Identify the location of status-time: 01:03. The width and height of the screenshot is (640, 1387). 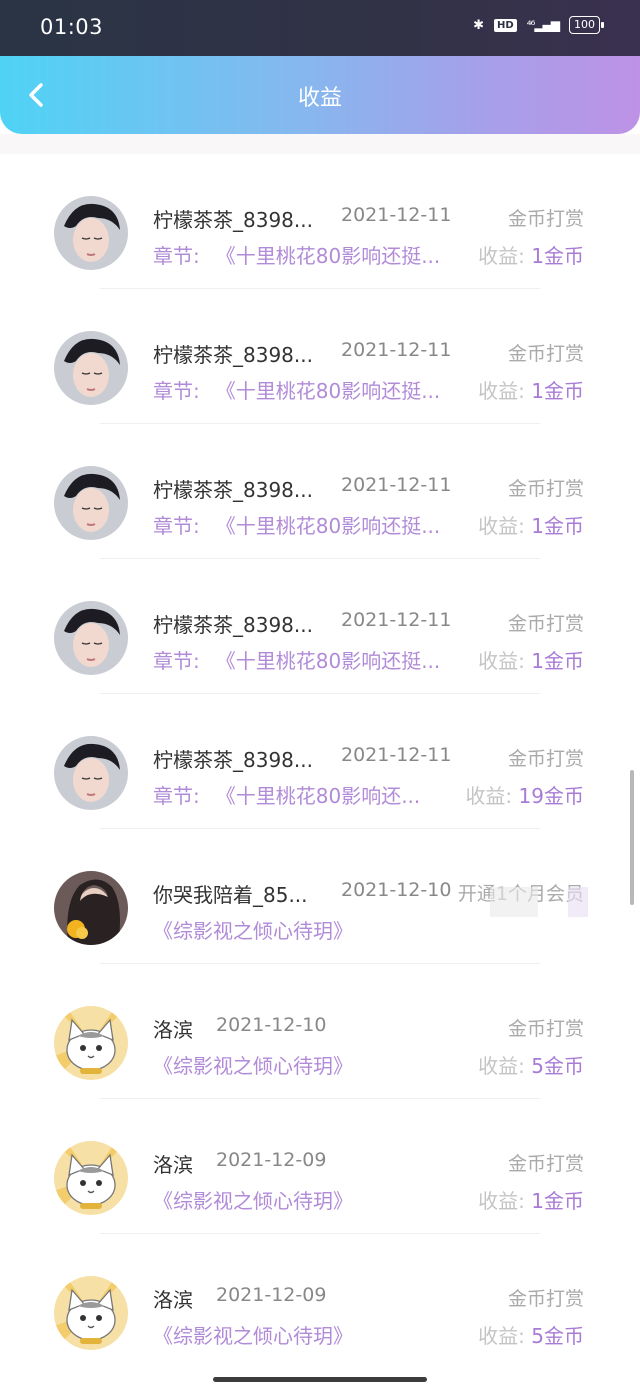
(72, 27).